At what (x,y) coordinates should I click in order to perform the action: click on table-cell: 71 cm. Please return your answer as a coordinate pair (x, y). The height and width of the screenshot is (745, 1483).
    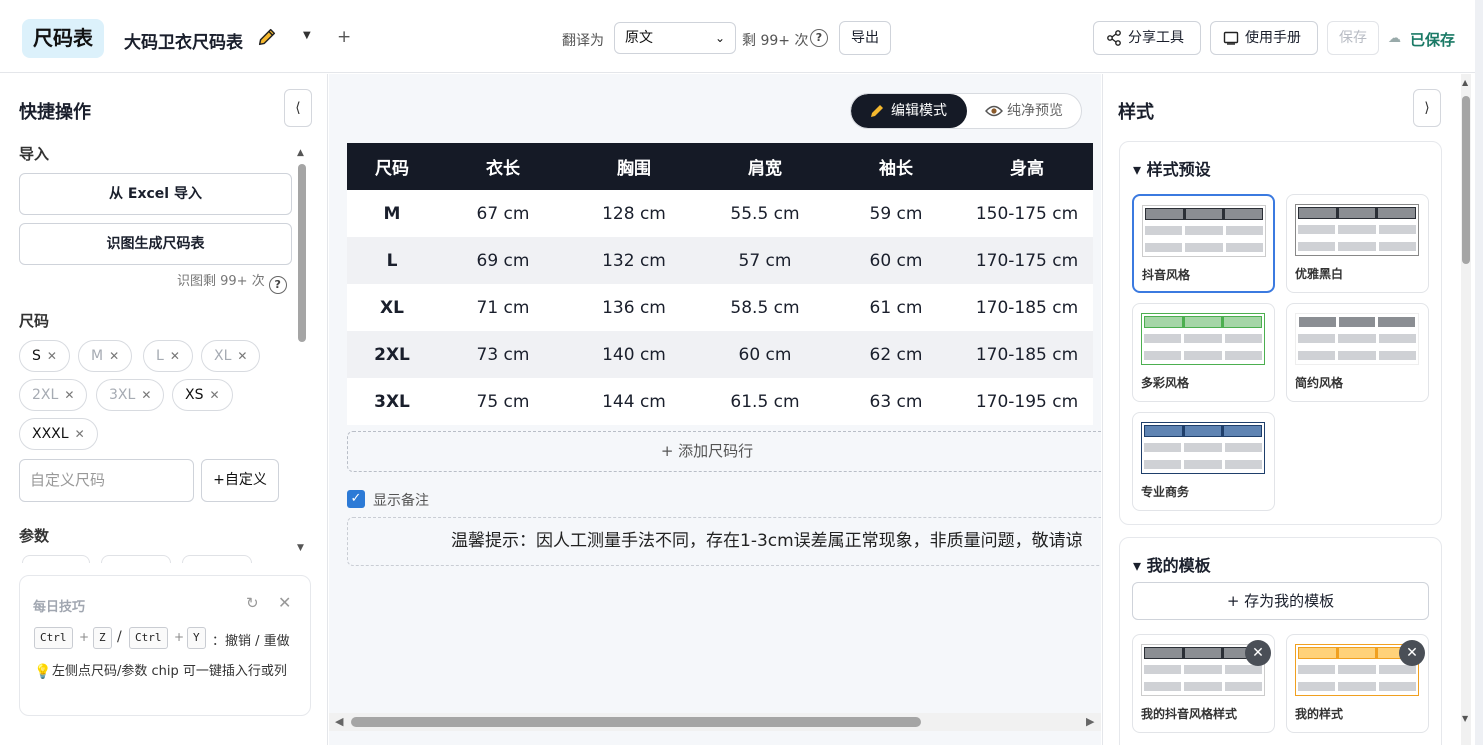
    Looking at the image, I should click on (503, 307).